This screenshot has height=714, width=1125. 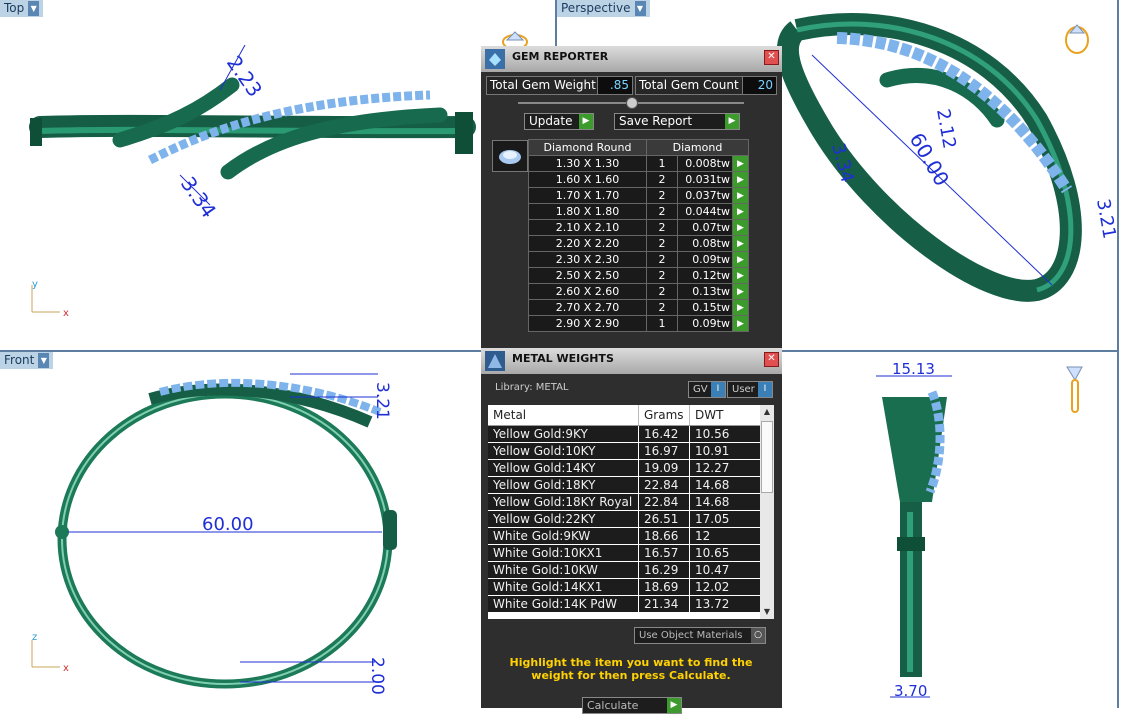 What do you see at coordinates (615, 85) in the screenshot?
I see `total-gem-weight-value: .85` at bounding box center [615, 85].